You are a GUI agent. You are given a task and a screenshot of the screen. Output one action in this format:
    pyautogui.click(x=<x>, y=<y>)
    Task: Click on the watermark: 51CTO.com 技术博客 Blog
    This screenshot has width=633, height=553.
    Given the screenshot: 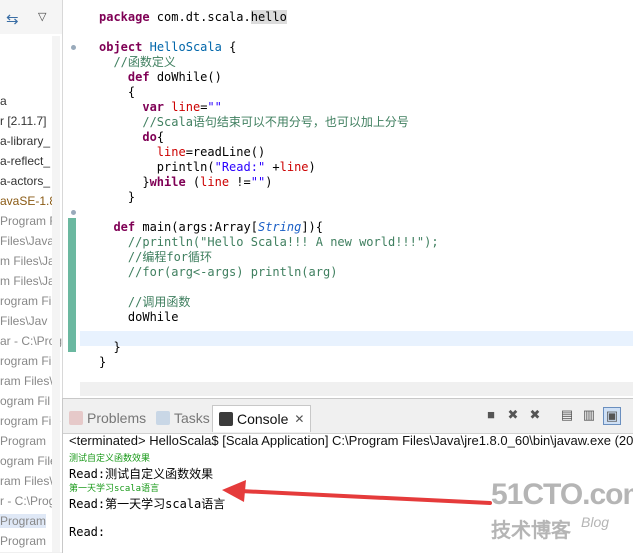 What is the action you would take?
    pyautogui.click(x=562, y=510)
    